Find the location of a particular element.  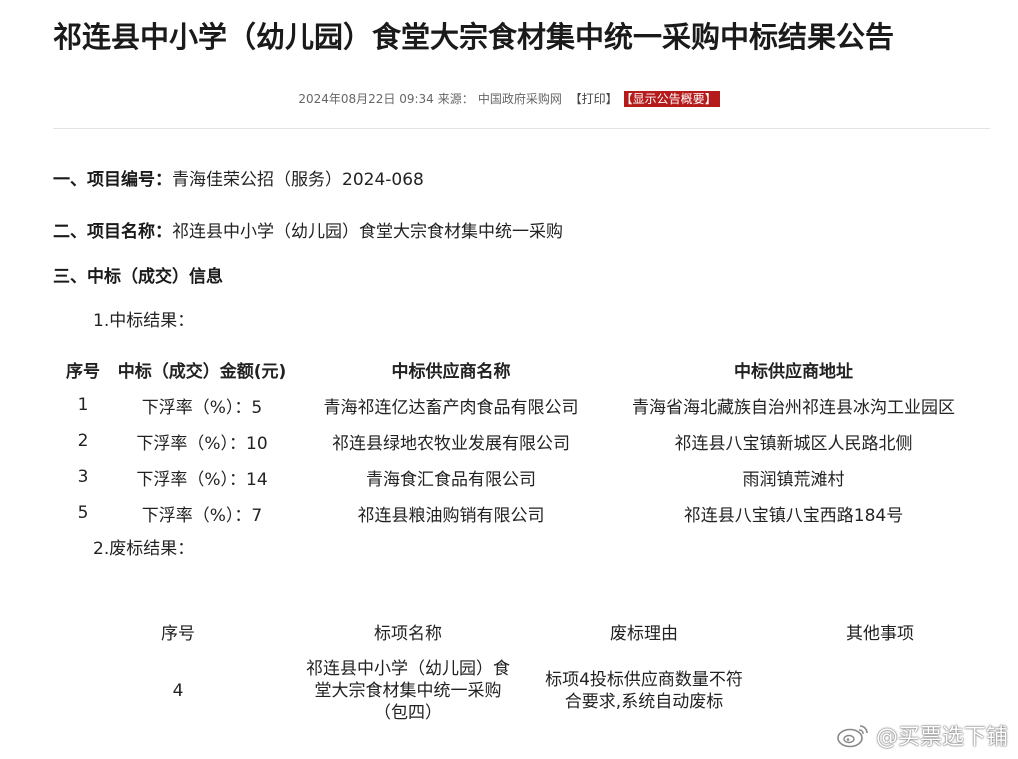

row-supplier-address: 雨润镇荒滩村 is located at coordinates (793, 479).